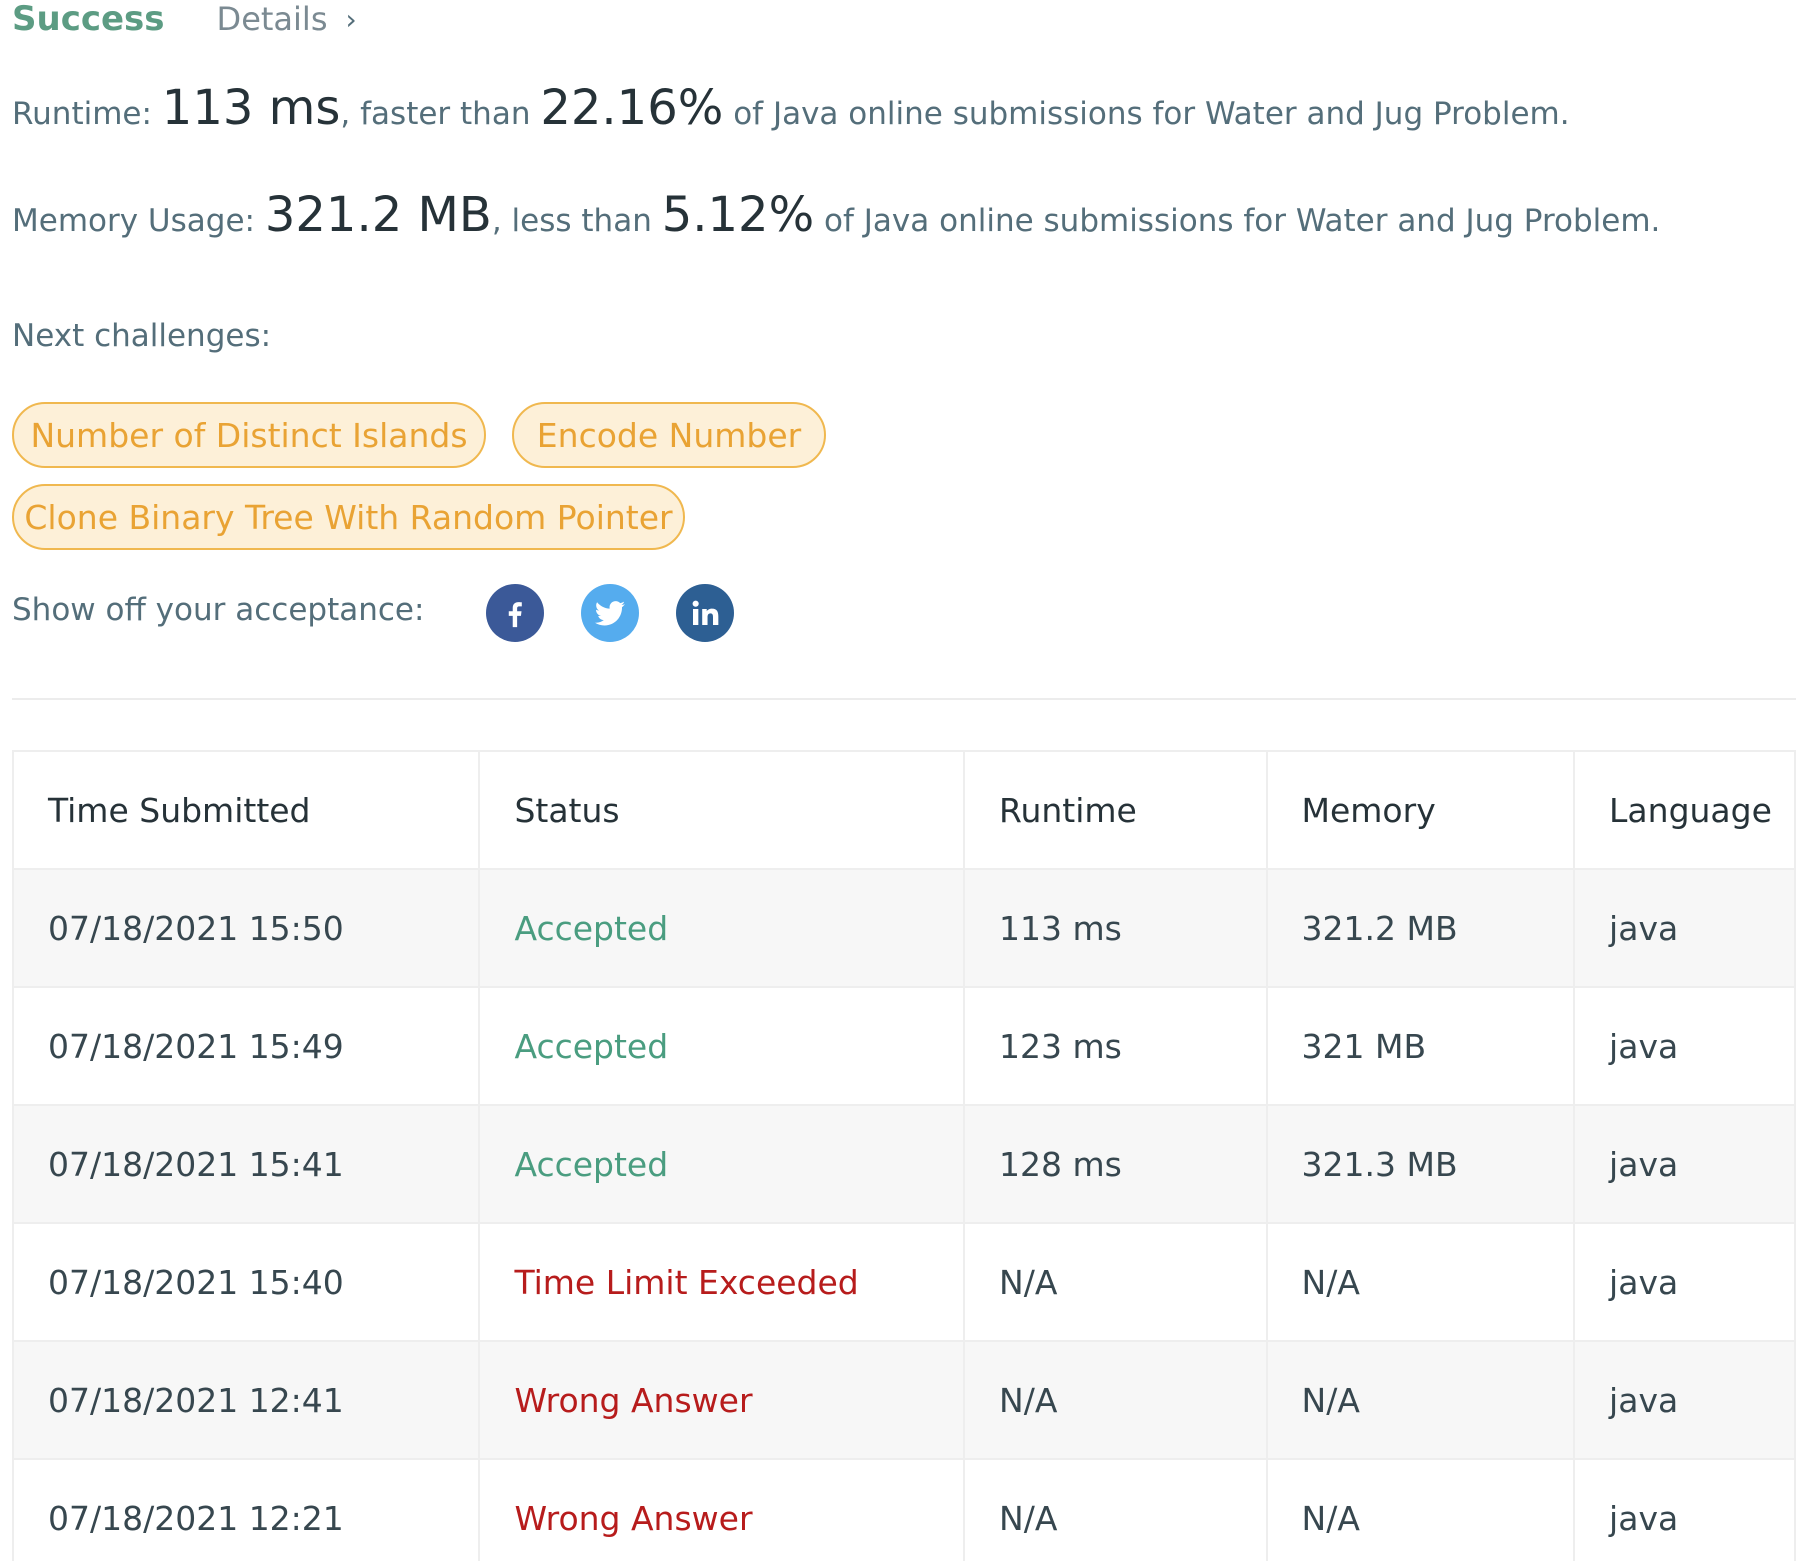 The width and height of the screenshot is (1796, 1561). I want to click on runtime-value: 113 ms, so click(251, 108).